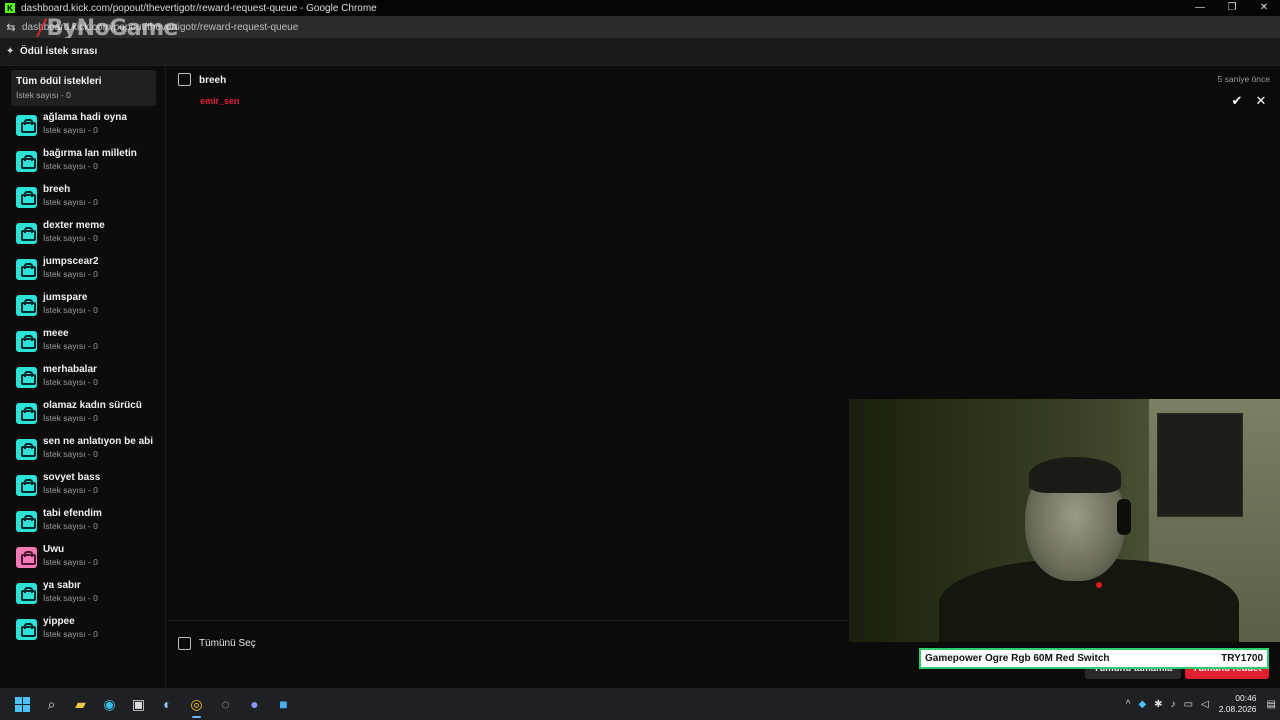 This screenshot has width=1280, height=720. What do you see at coordinates (71, 261) in the screenshot?
I see `sidebar-item-label: jumpscear2` at bounding box center [71, 261].